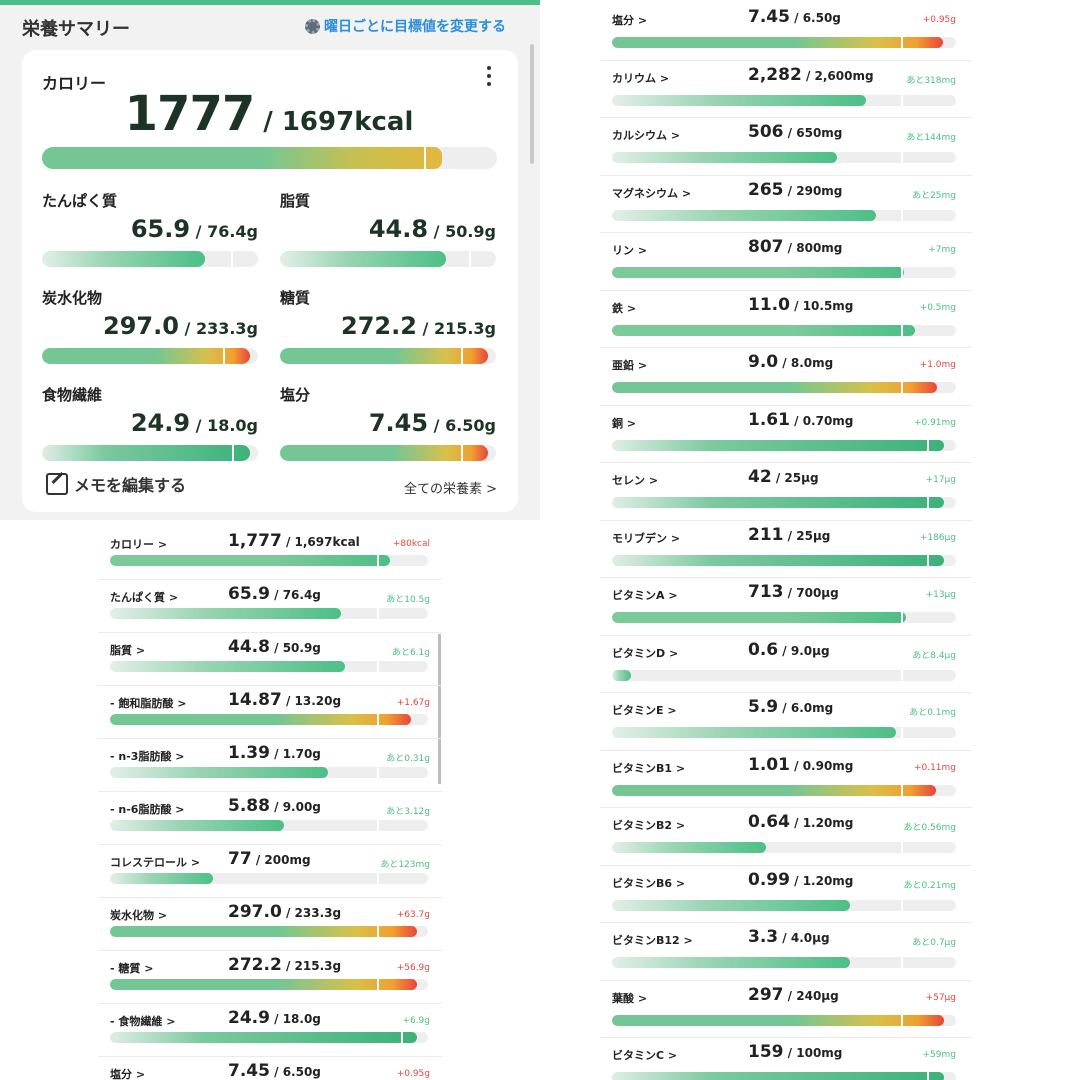  Describe the element at coordinates (786, 549) in the screenshot. I see `nutrient-row: モリブデン > 211 / 25µg +186µg` at that location.